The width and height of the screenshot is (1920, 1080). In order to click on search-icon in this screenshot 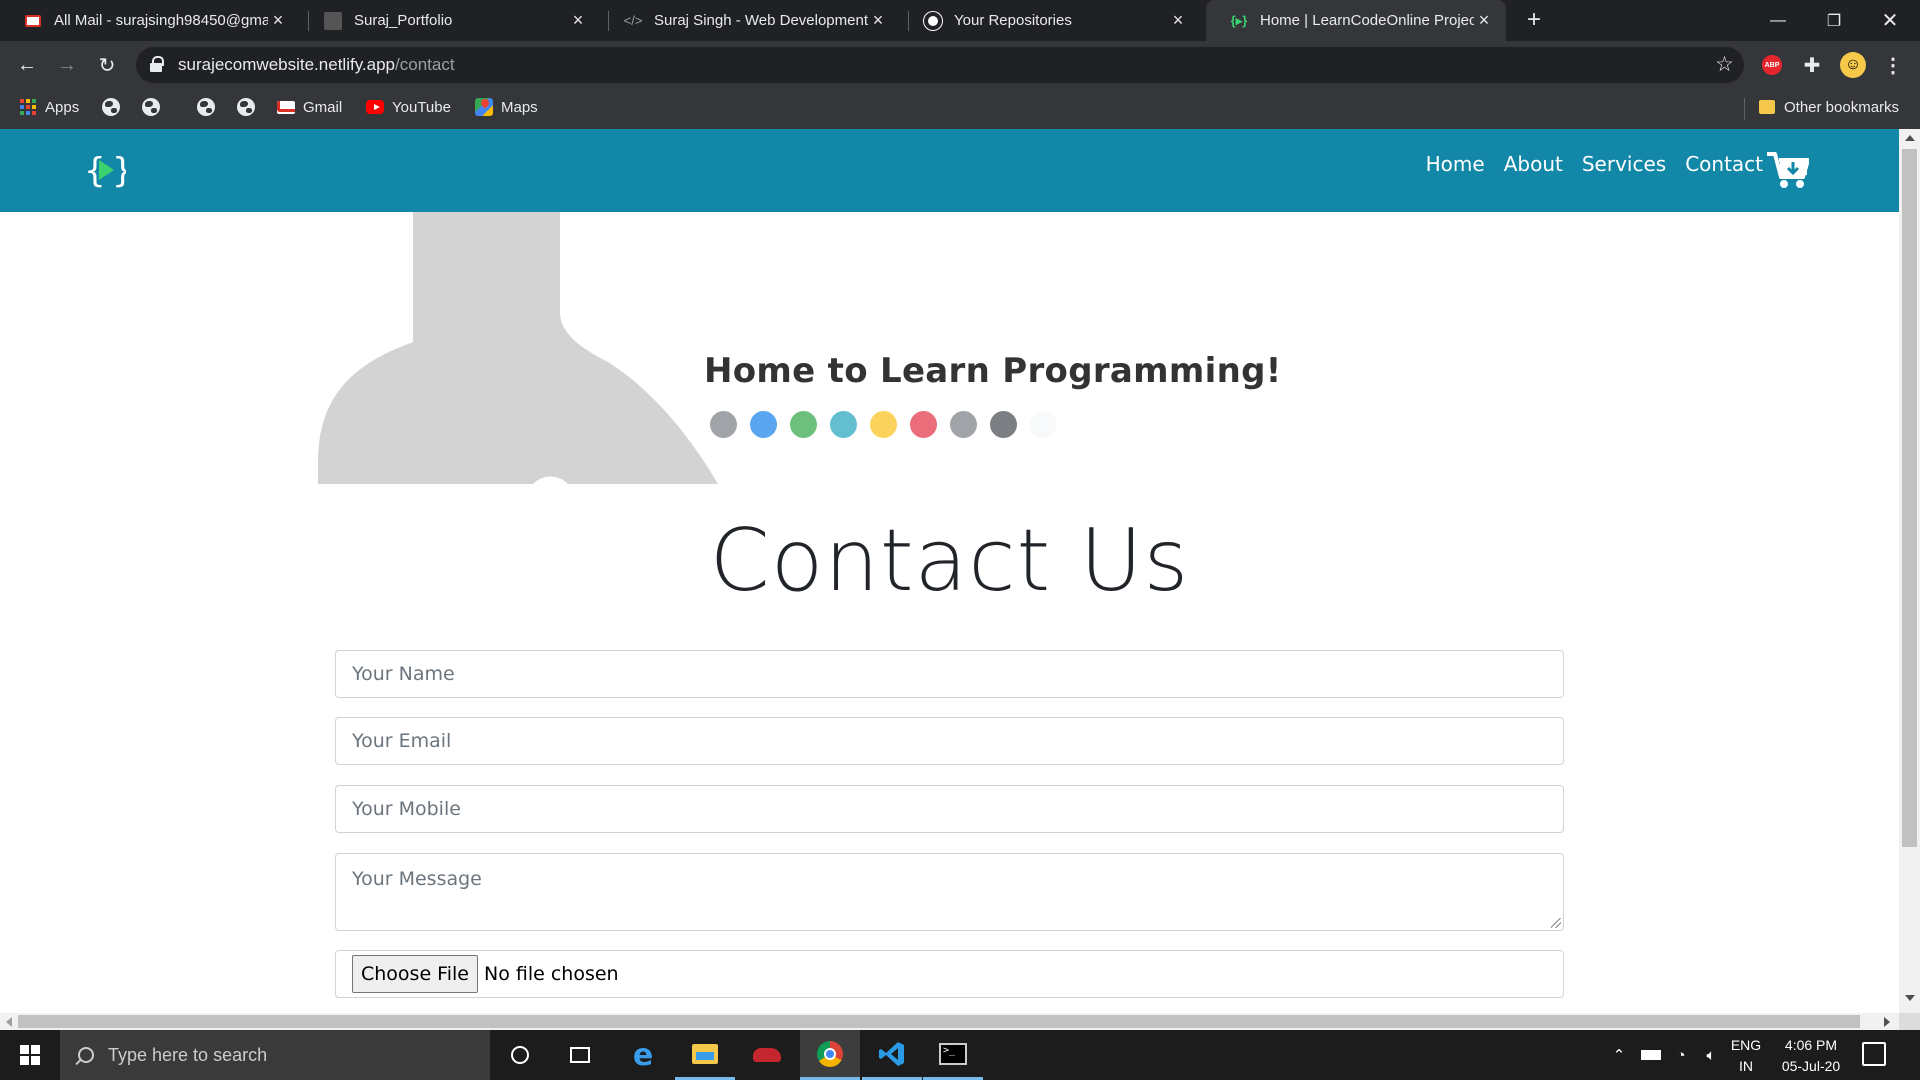, I will do `click(86, 1055)`.